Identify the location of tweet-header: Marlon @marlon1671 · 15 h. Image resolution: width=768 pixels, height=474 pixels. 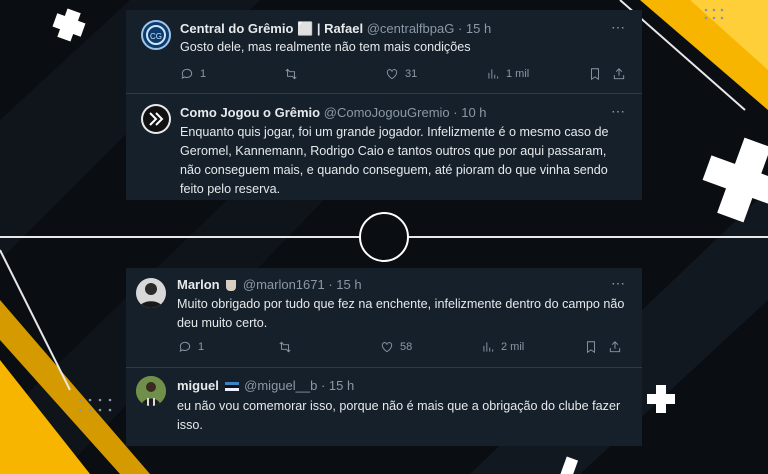
(269, 284).